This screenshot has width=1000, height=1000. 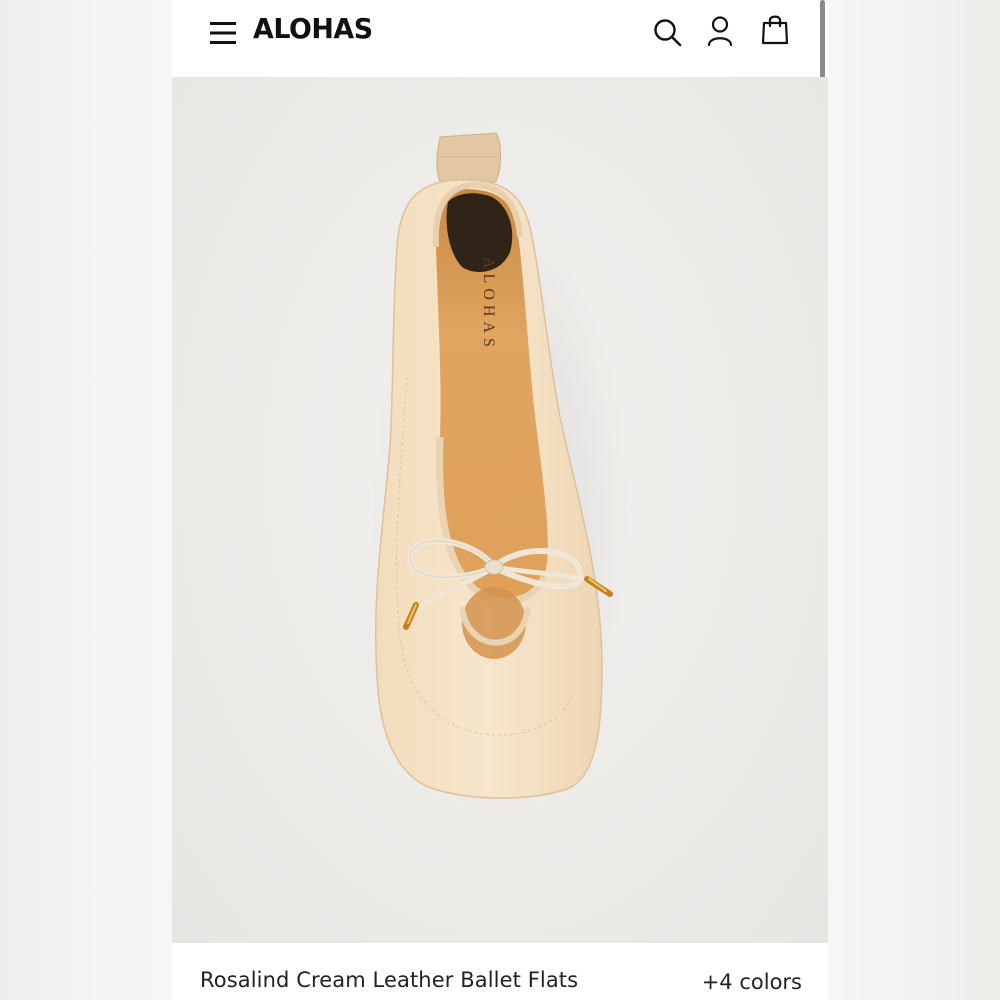 What do you see at coordinates (313, 28) in the screenshot?
I see `brand-logo: ALOHAS` at bounding box center [313, 28].